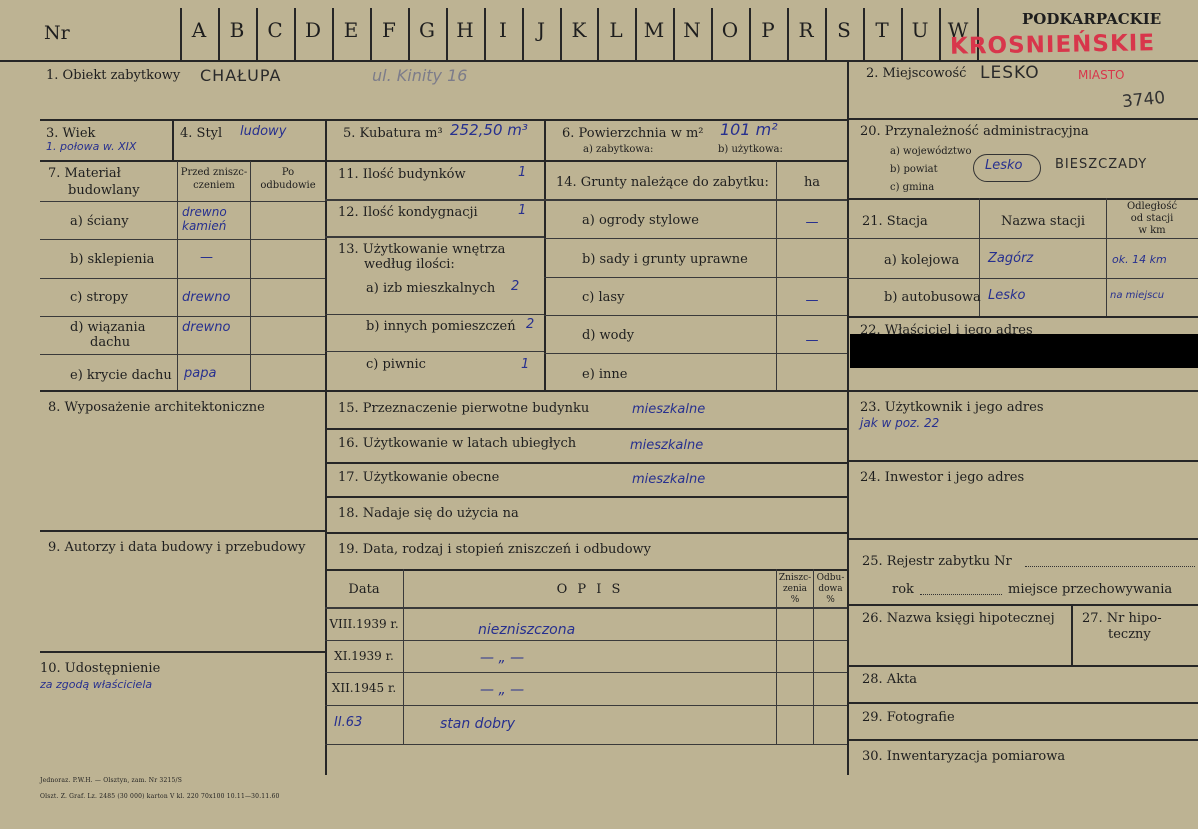  I want to click on f25-sub-miejsce: miejsce przechowywania, so click(1090, 589).